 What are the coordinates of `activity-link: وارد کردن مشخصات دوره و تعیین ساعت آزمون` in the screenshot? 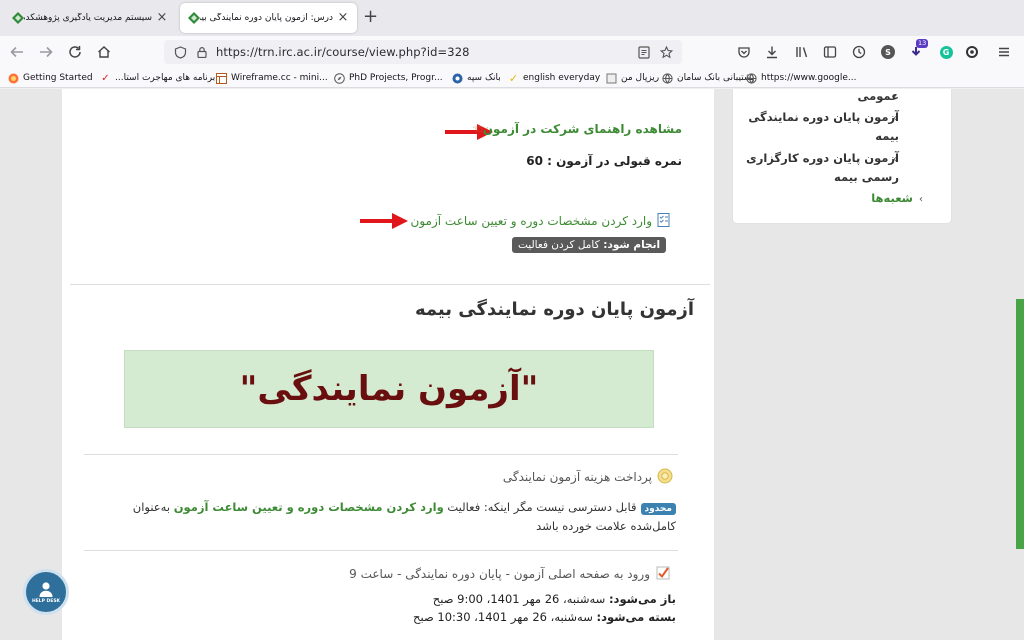 It's located at (531, 221).